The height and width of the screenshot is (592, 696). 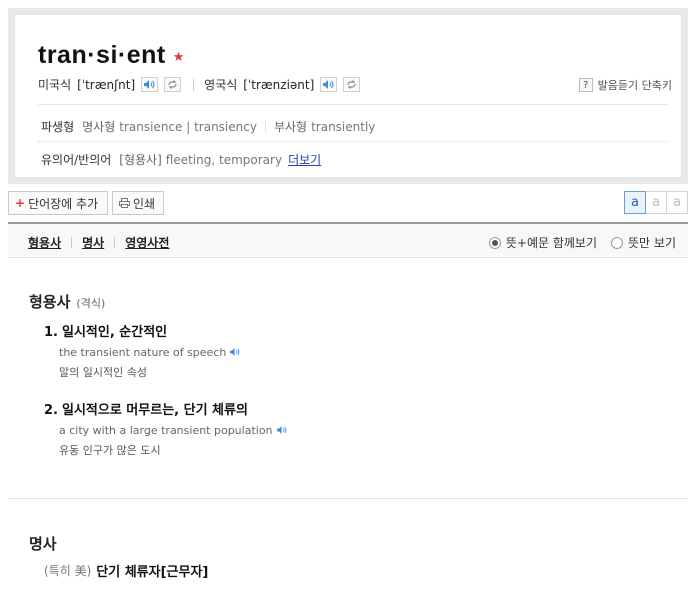 What do you see at coordinates (290, 127) in the screenshot?
I see `adverb-form-label: 부사형` at bounding box center [290, 127].